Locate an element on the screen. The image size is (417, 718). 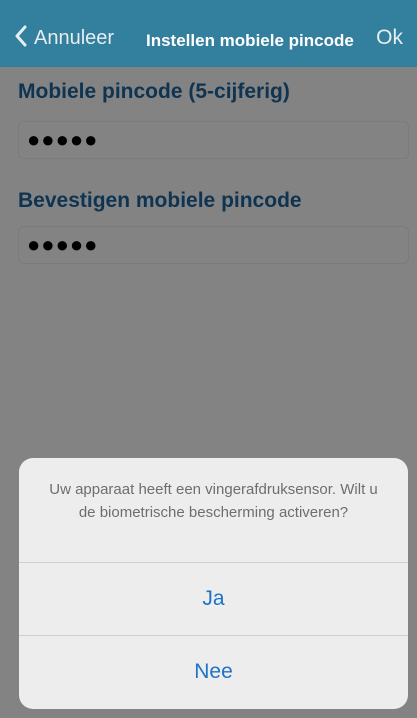
chevron-left-icon is located at coordinates (24, 38).